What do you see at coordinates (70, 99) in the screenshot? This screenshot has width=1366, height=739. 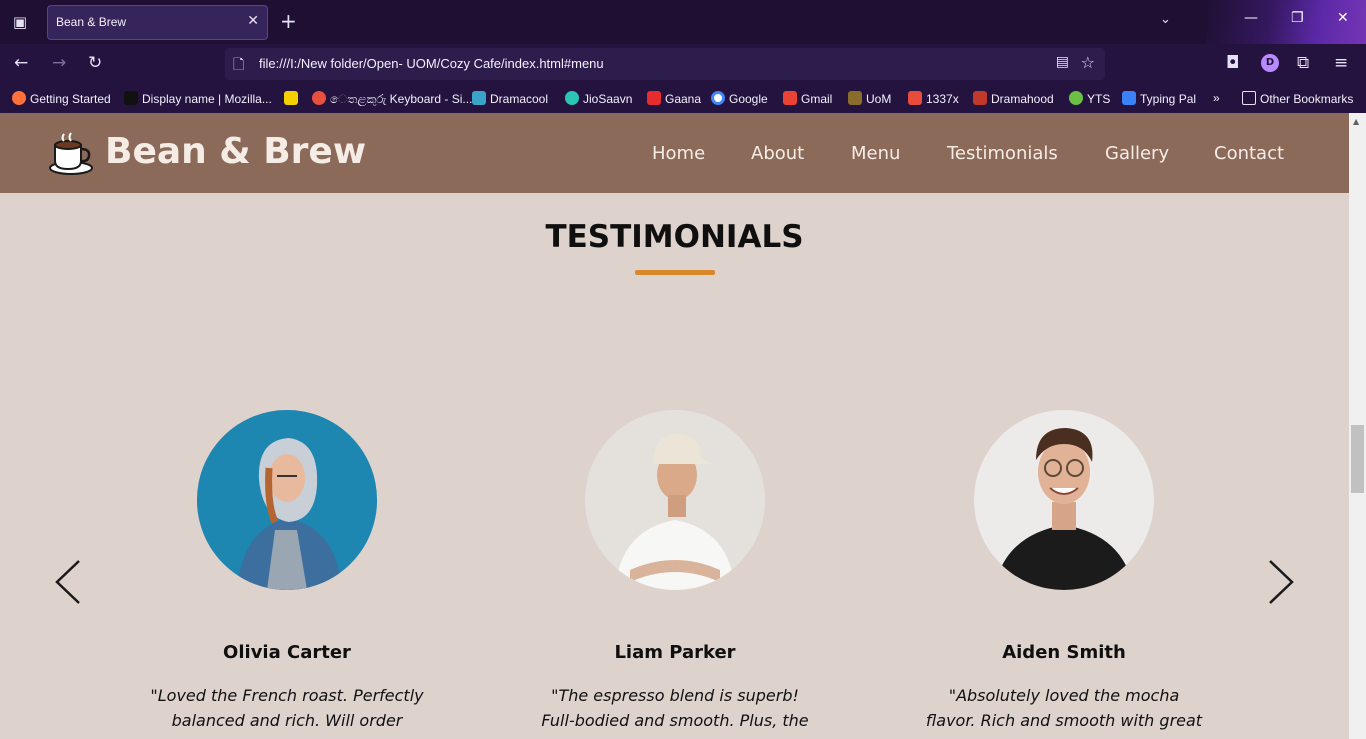 I see `bookmark-label: Getting Started` at bounding box center [70, 99].